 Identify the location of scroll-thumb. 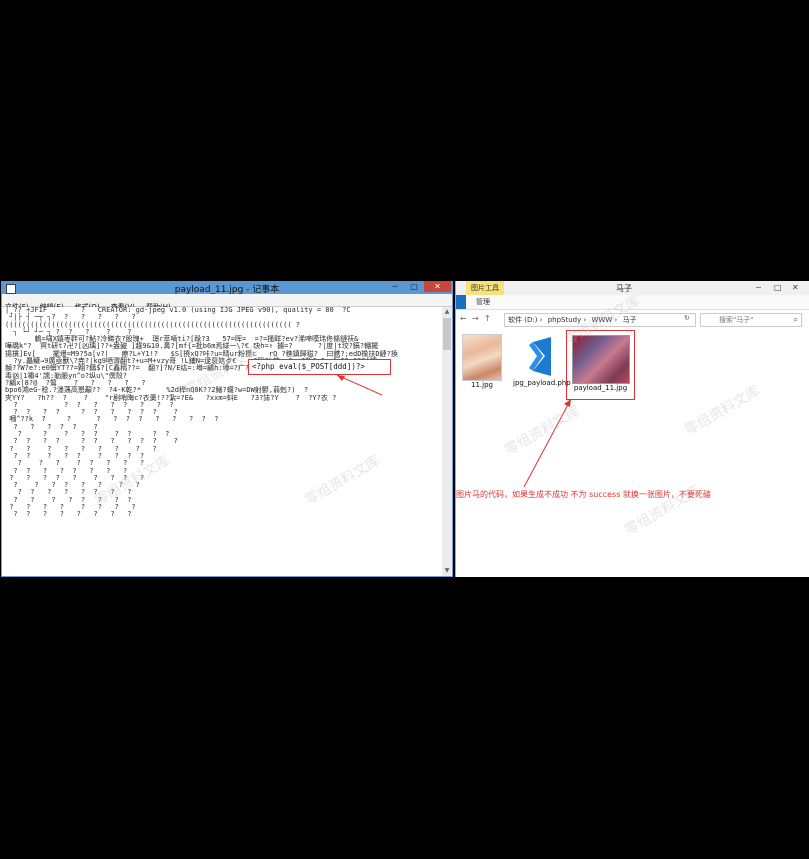
(447, 334).